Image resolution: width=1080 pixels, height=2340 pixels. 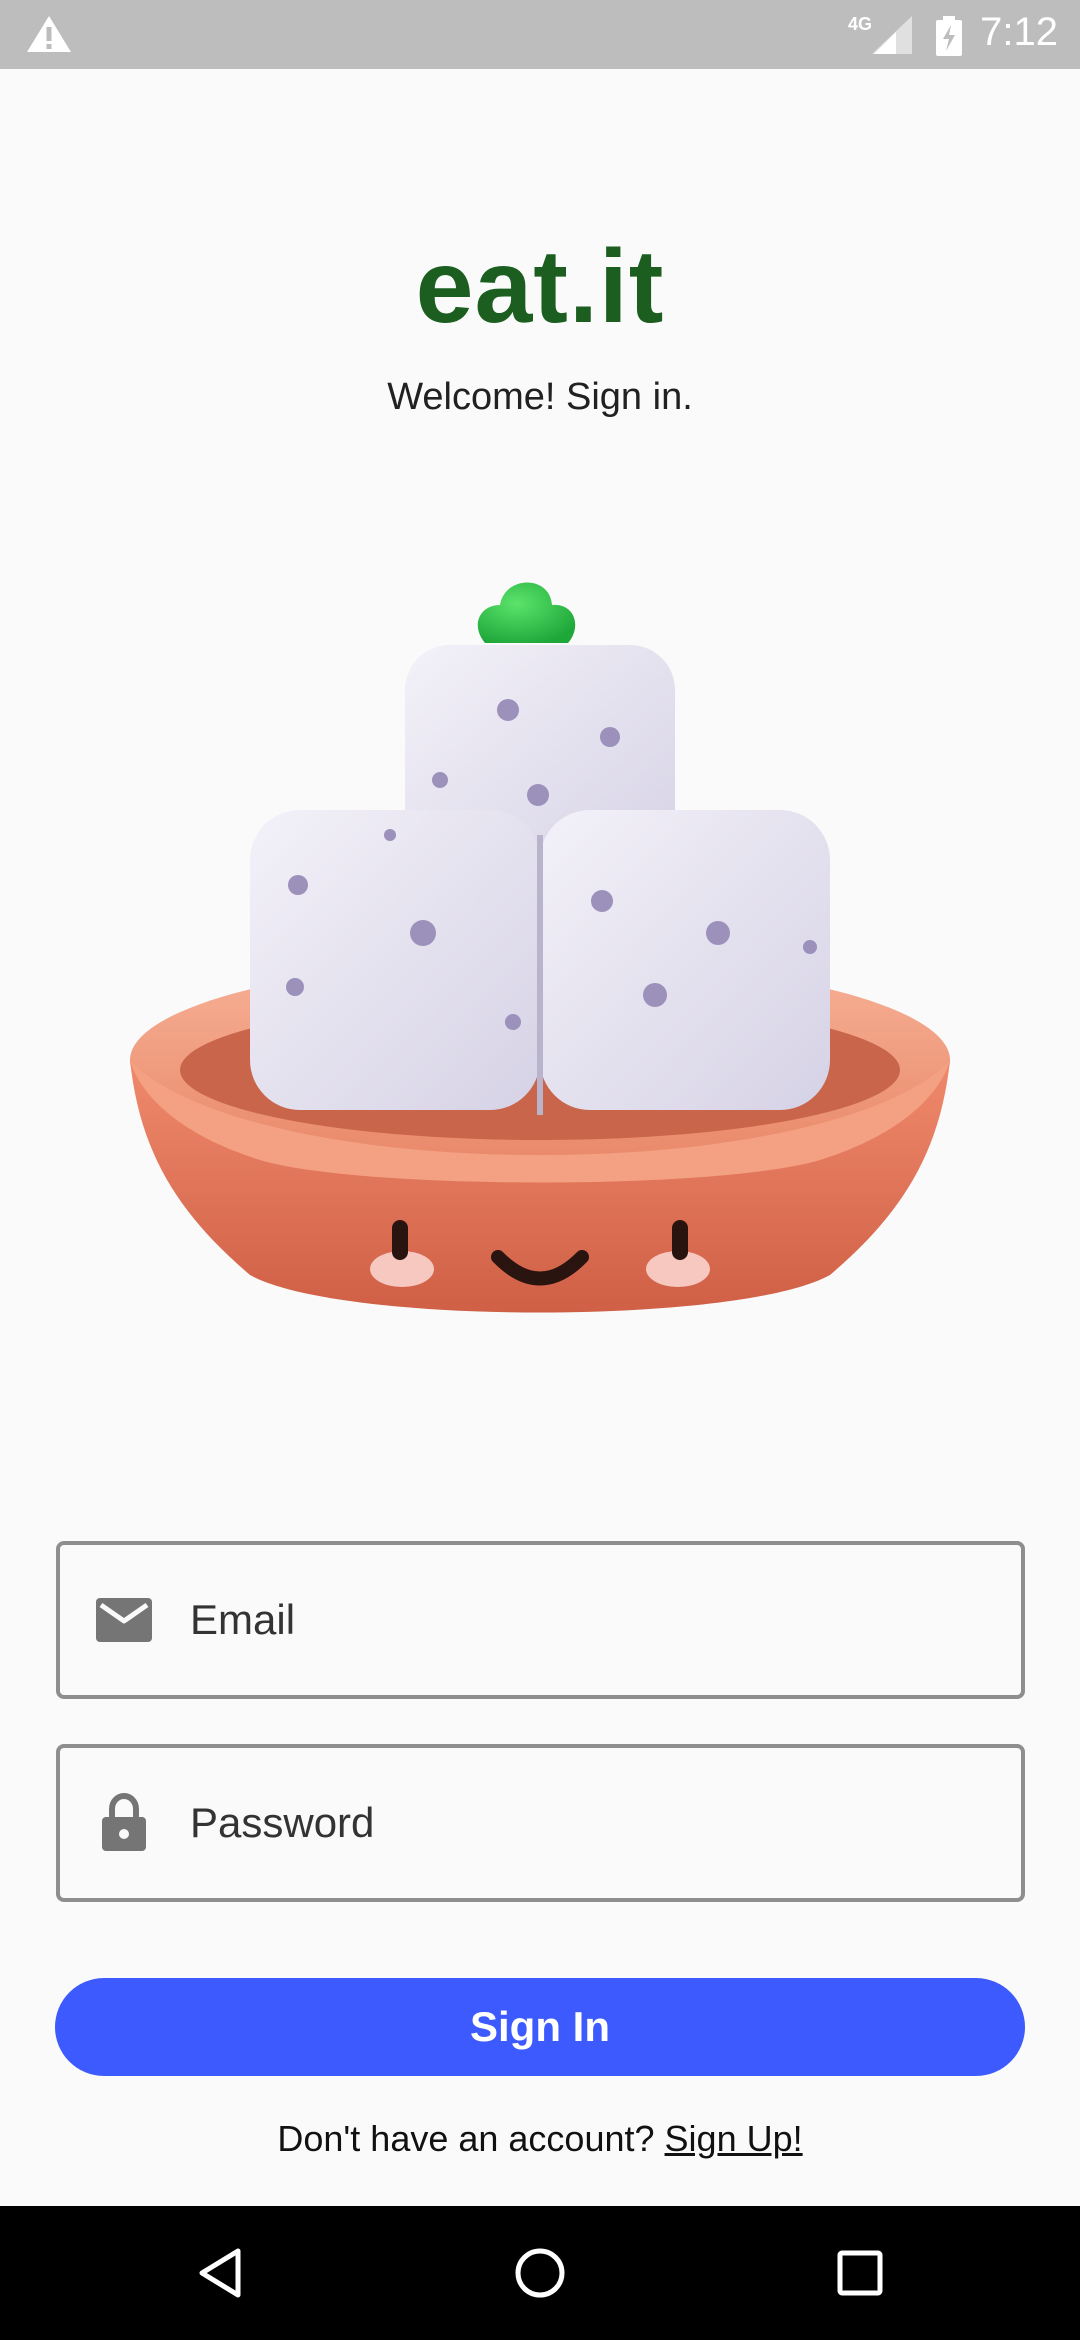 What do you see at coordinates (1019, 32) in the screenshot?
I see `status-time: 7:12` at bounding box center [1019, 32].